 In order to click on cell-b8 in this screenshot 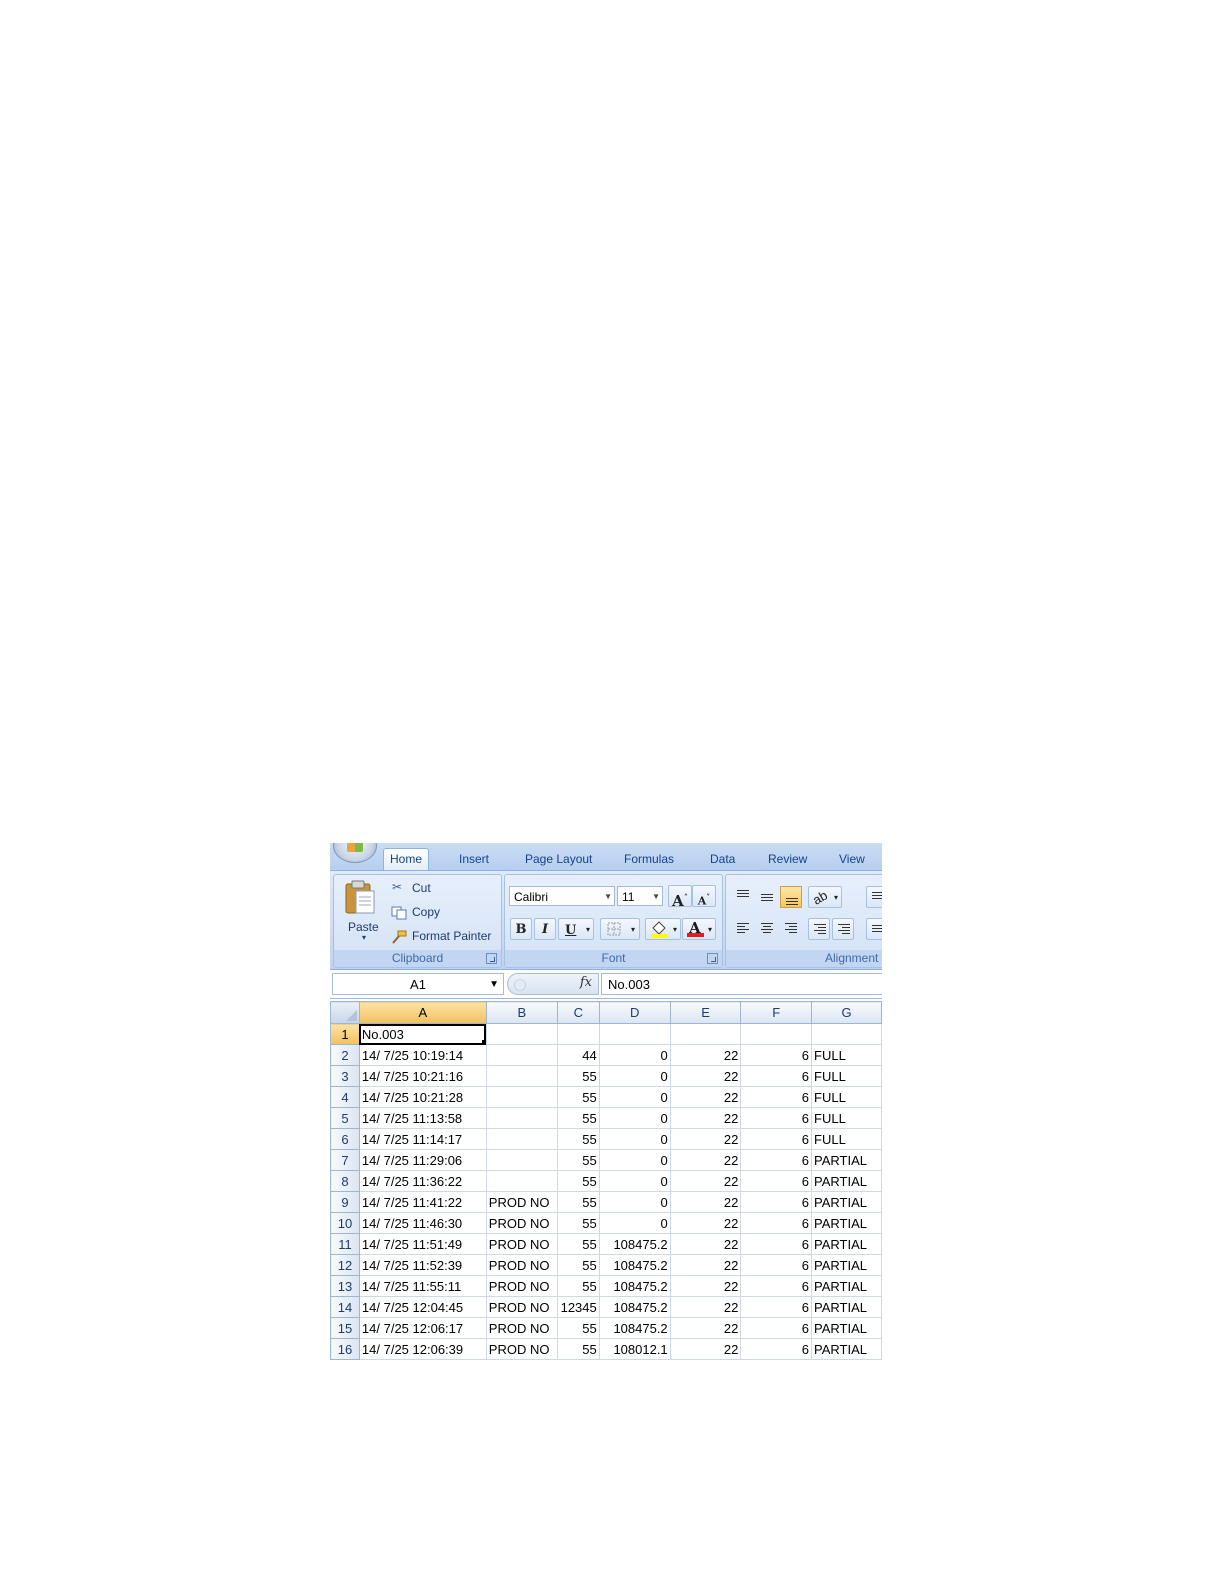, I will do `click(521, 1181)`.